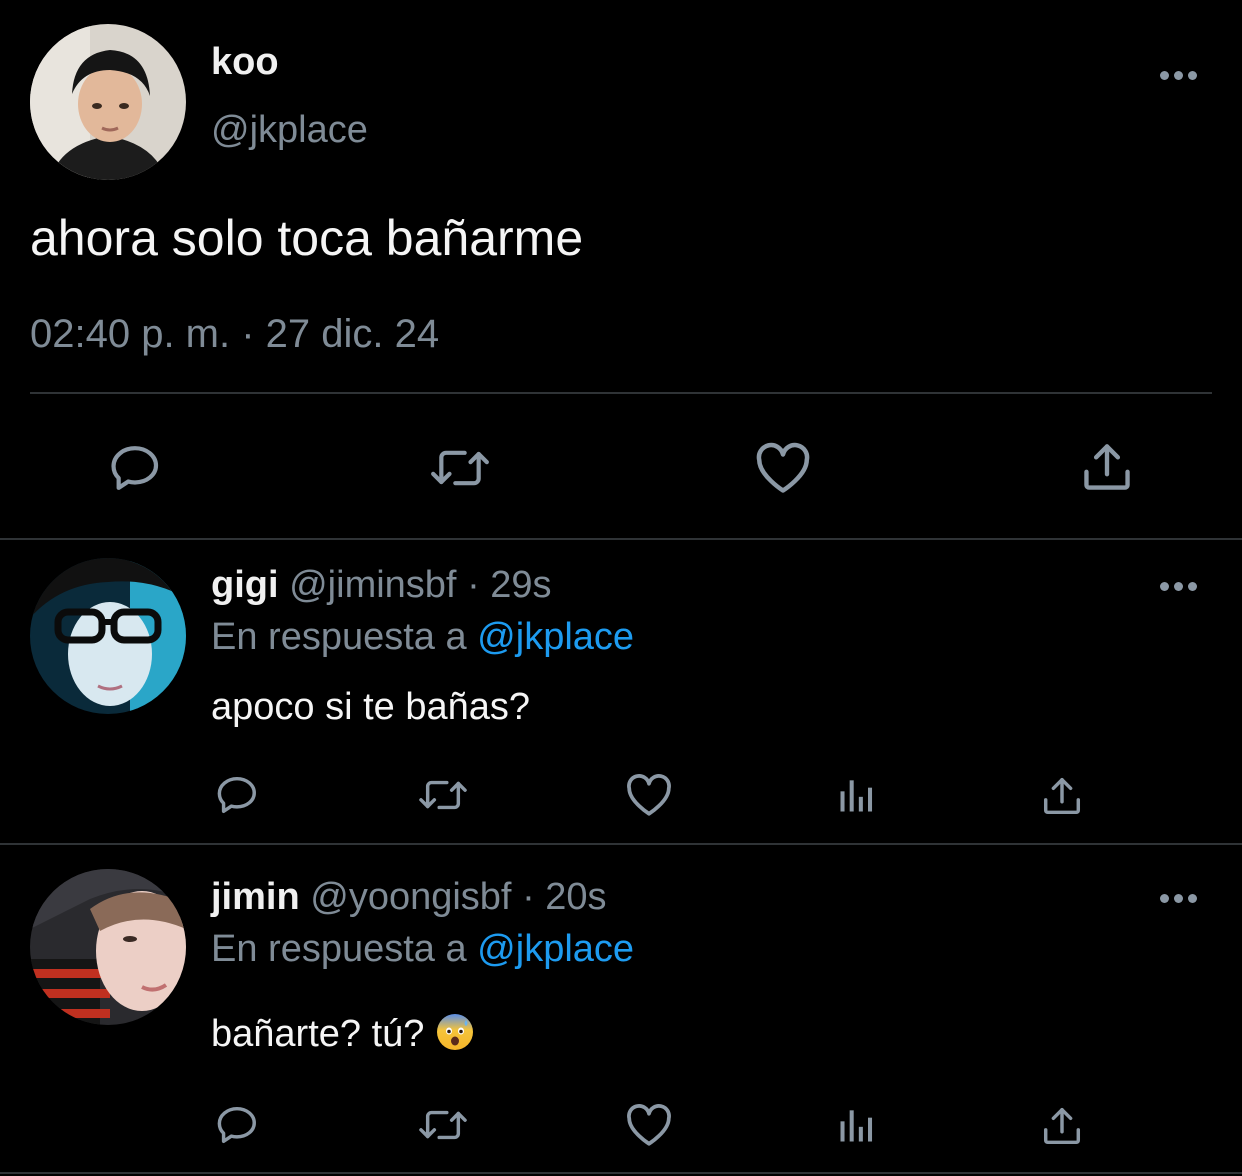 This screenshot has width=1242, height=1176. I want to click on tweet-text-line: bañarte? tú?, so click(343, 1033).